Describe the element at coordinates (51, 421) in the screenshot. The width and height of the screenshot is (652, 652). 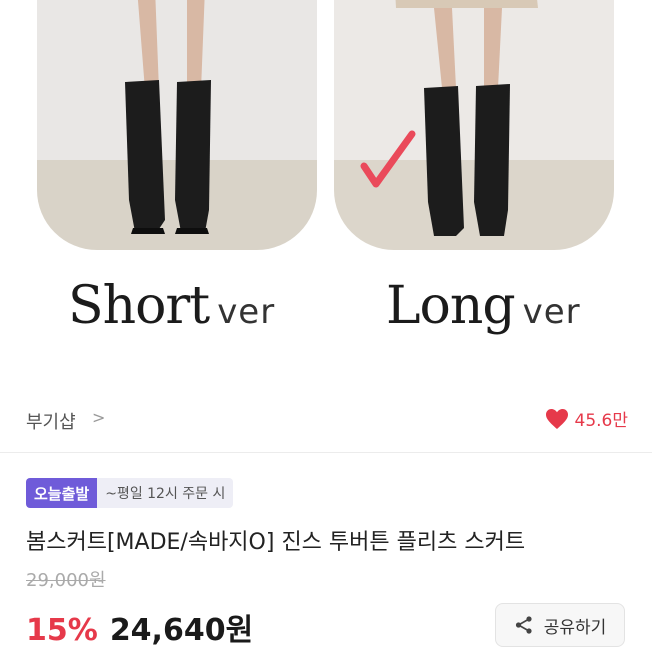
I see `store-name-link: 부기샵` at that location.